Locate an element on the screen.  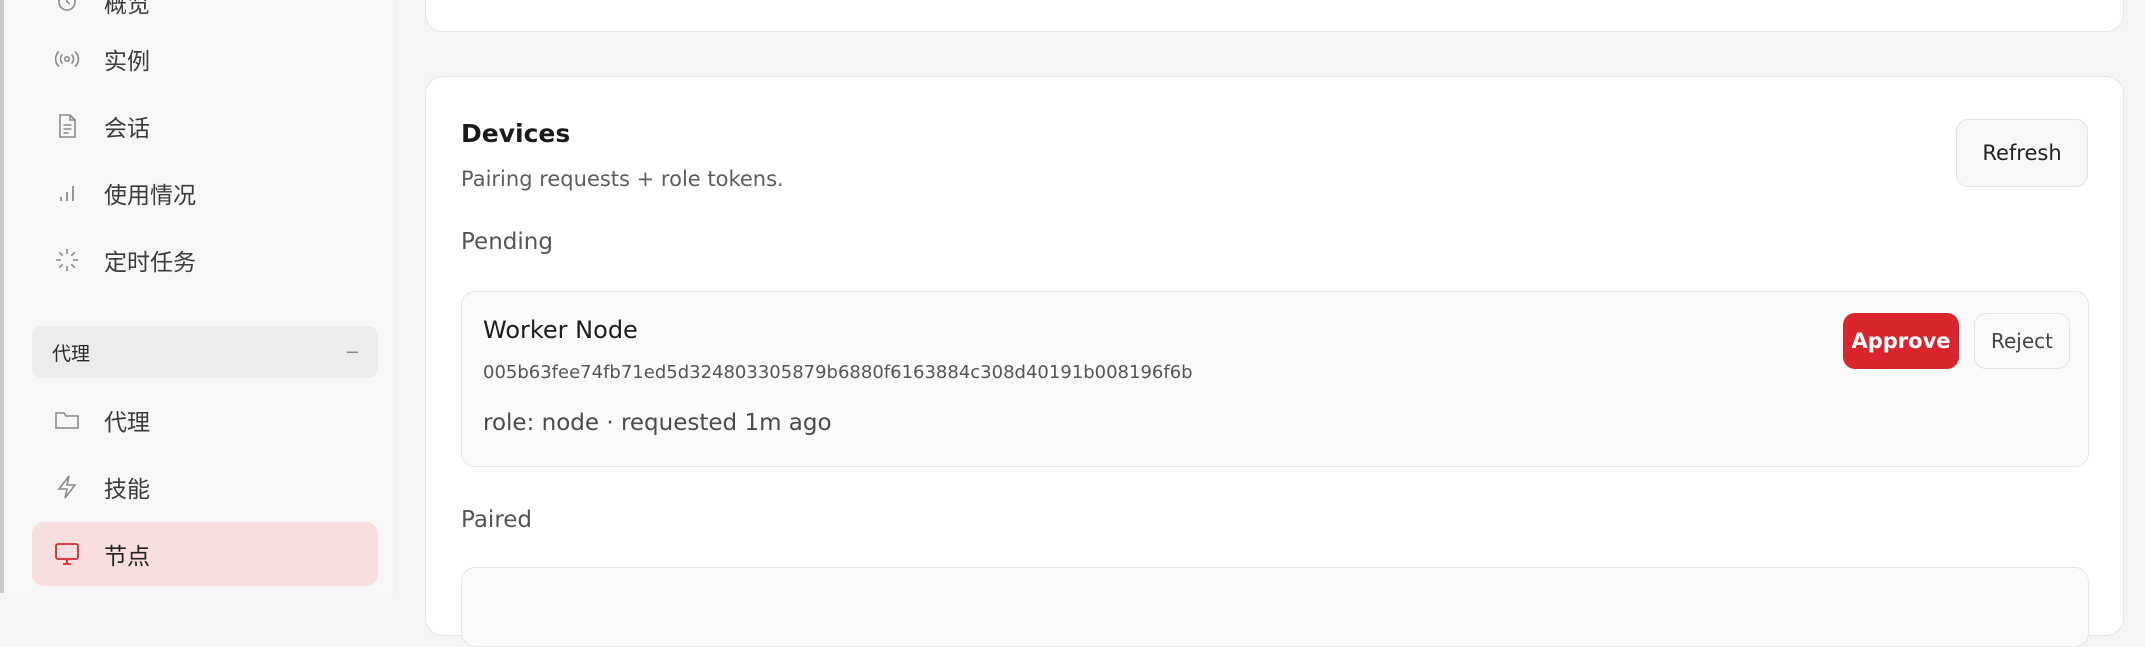
document-icon is located at coordinates (67, 126).